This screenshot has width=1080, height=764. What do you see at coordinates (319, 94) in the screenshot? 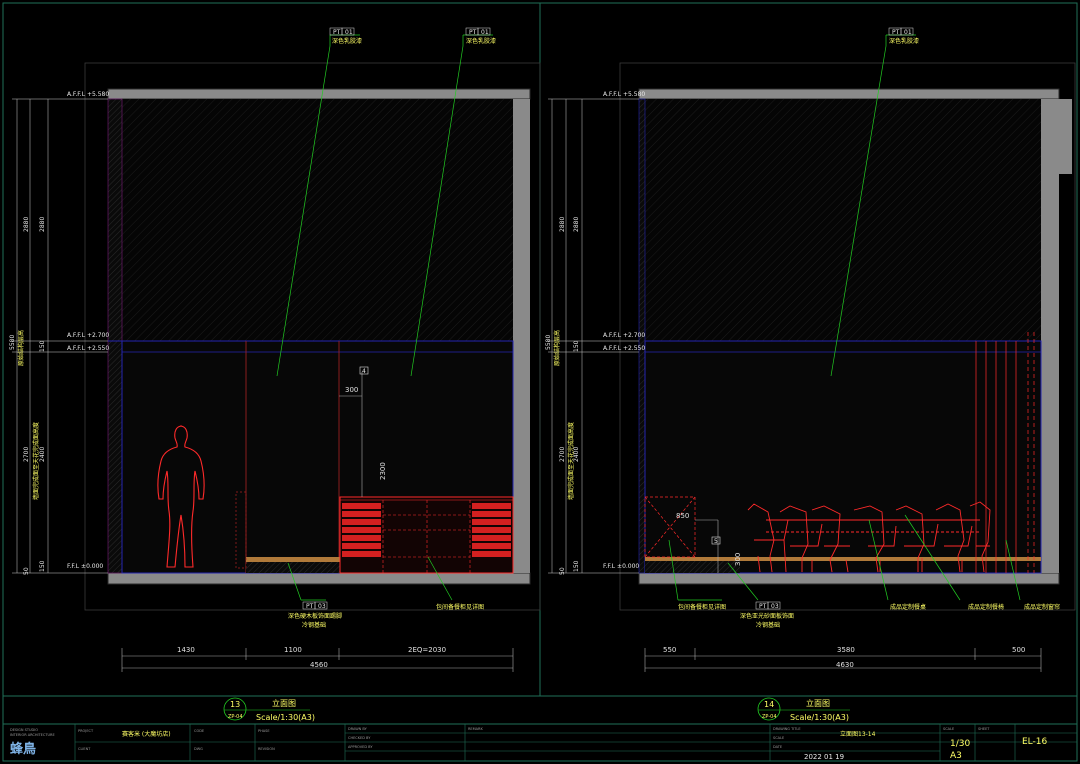
I see `ceiling-slab` at bounding box center [319, 94].